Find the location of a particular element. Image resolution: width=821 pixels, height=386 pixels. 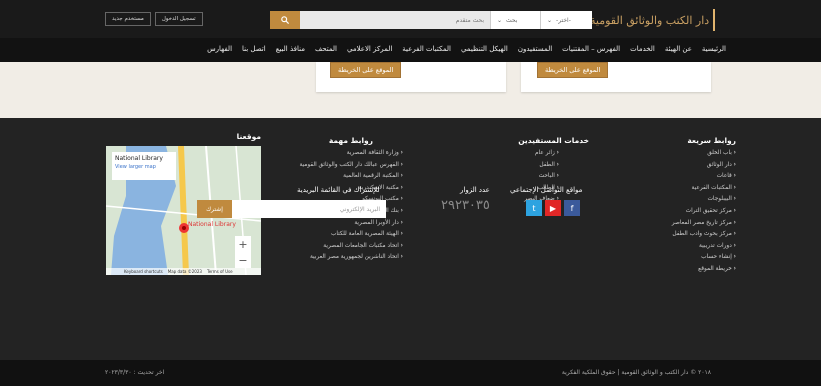

quick-link-item: خريطة الموقع is located at coordinates (704, 272).